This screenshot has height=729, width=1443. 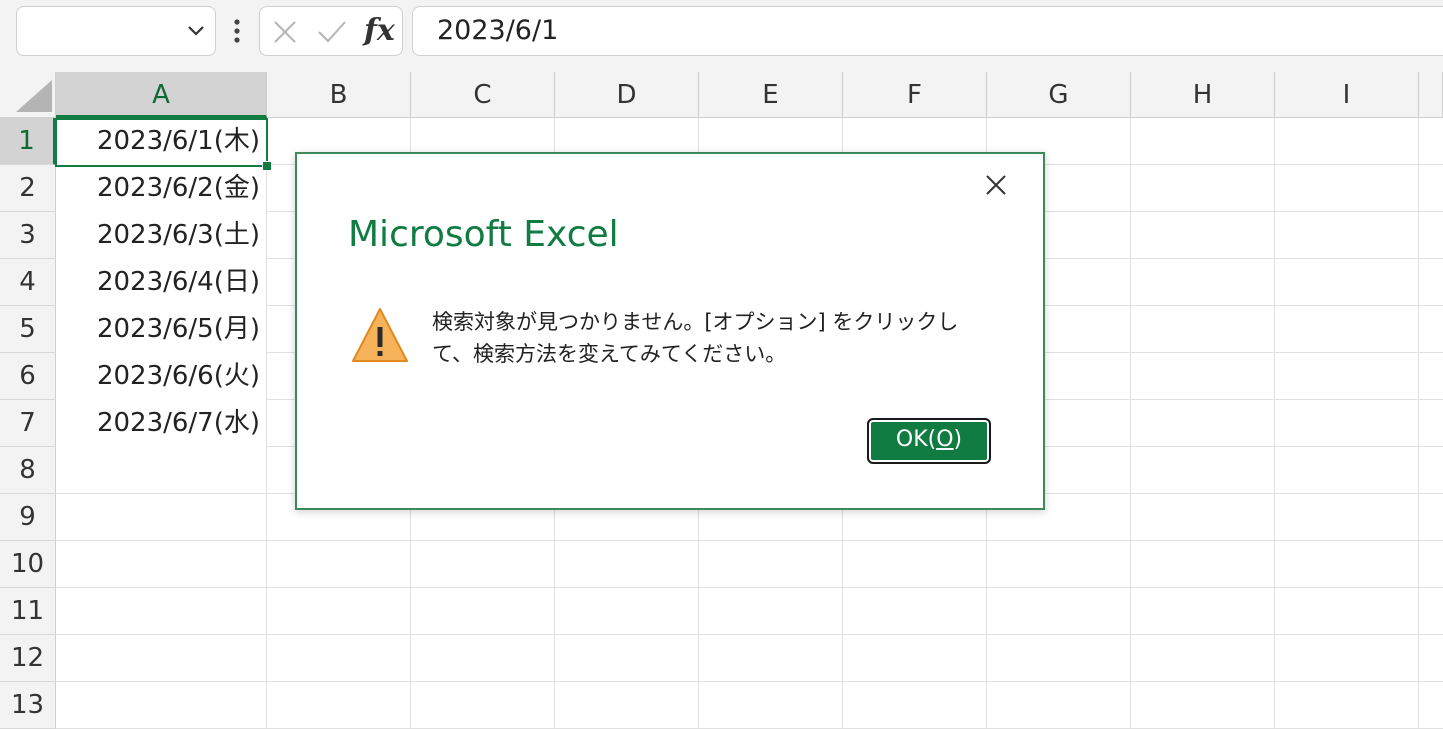 I want to click on column-header-f: F, so click(x=915, y=95).